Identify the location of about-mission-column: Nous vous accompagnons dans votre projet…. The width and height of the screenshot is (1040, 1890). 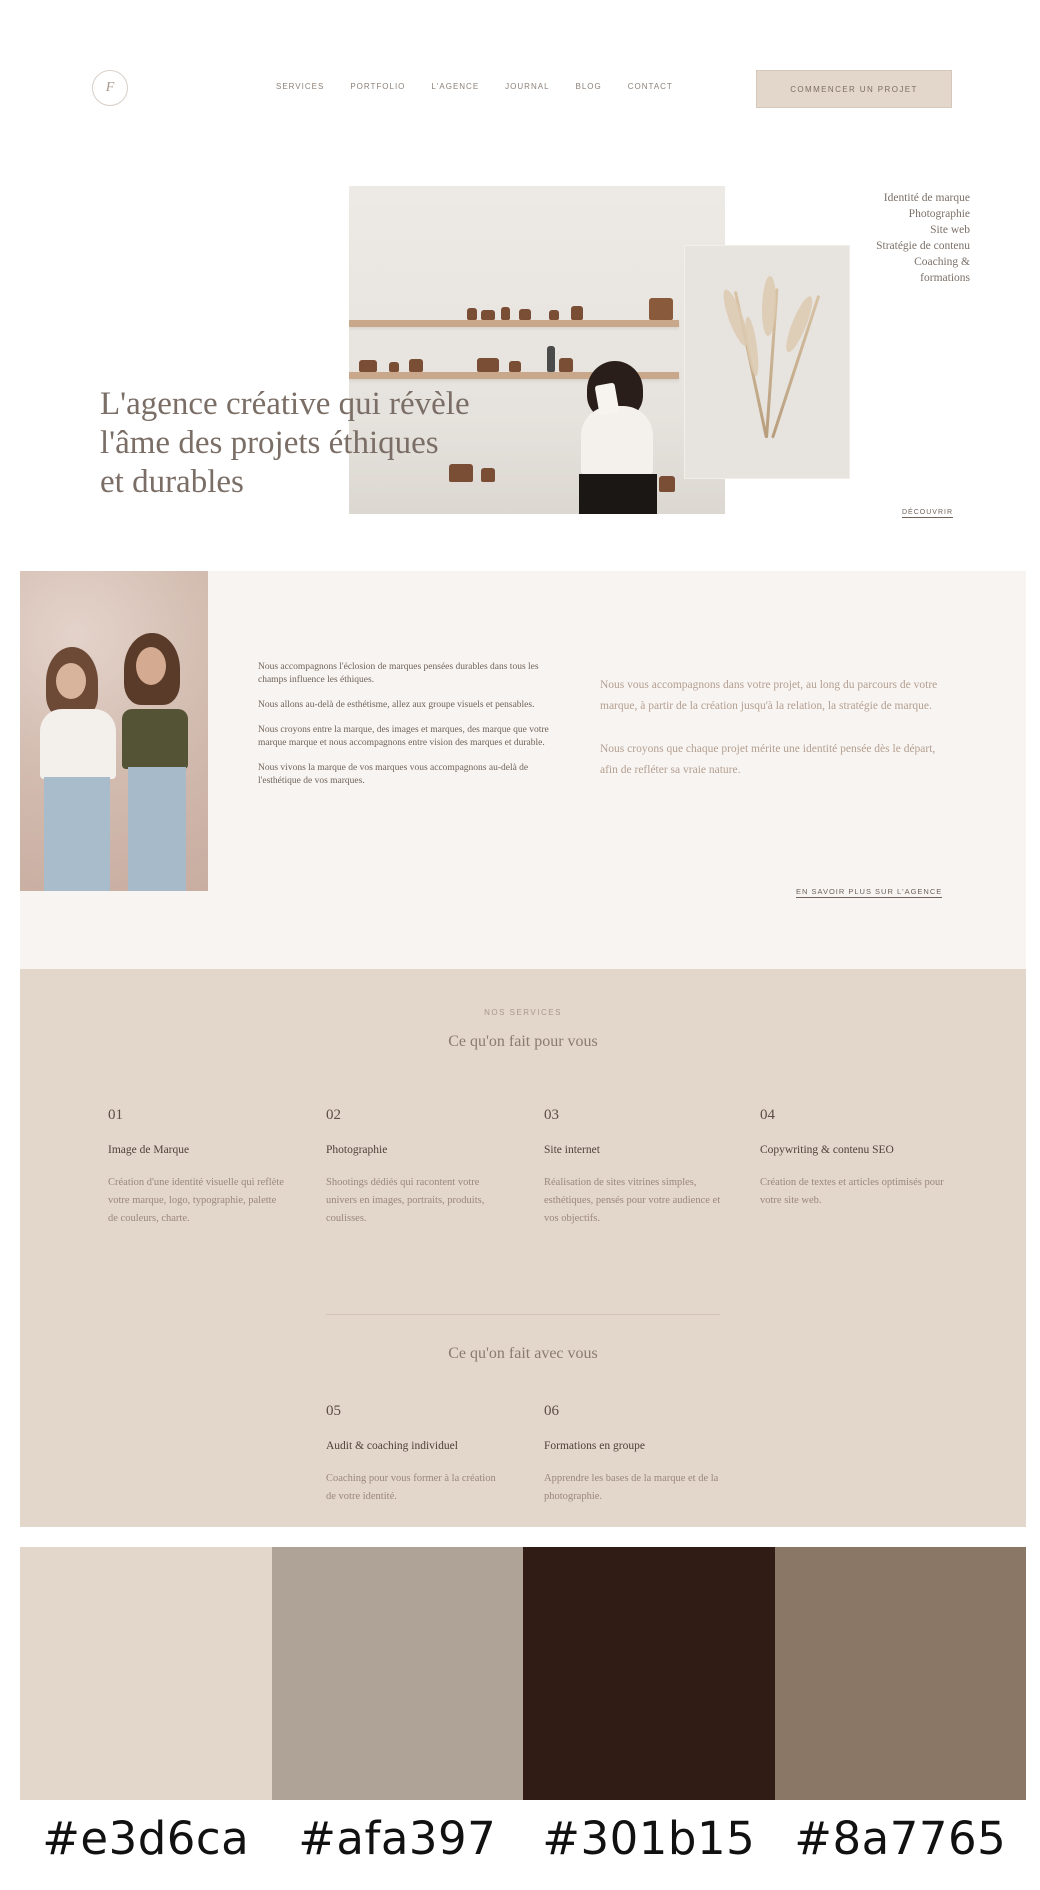
(775, 739).